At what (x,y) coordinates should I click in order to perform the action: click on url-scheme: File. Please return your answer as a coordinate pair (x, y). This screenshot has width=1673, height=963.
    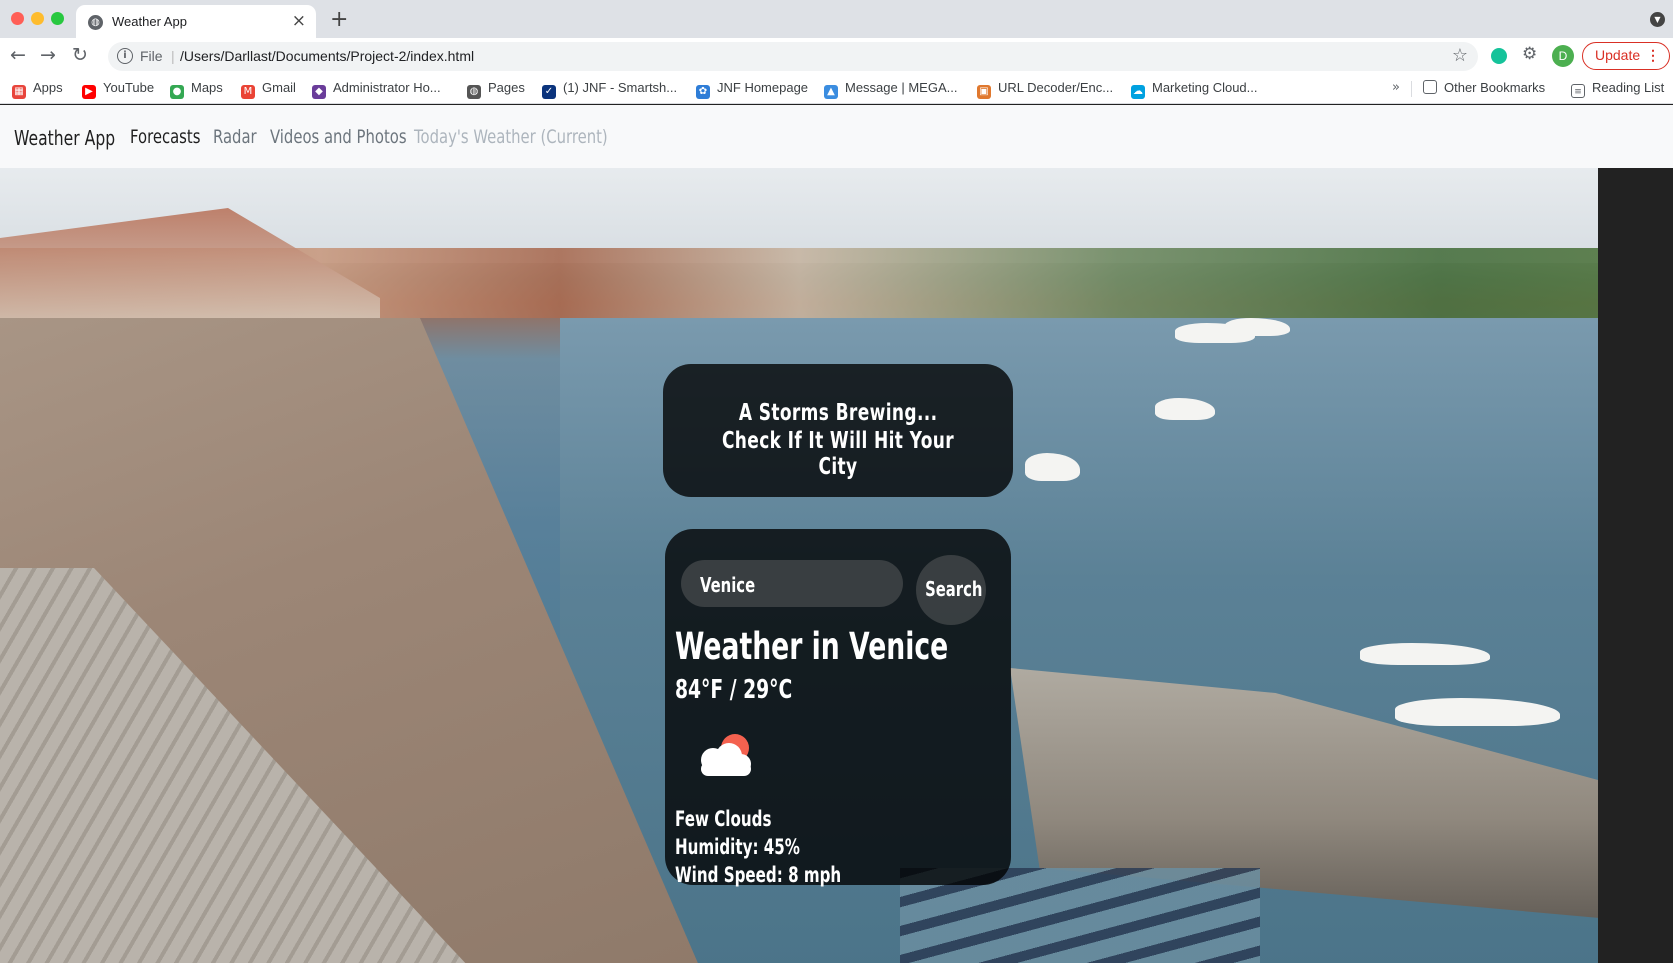
    Looking at the image, I should click on (151, 56).